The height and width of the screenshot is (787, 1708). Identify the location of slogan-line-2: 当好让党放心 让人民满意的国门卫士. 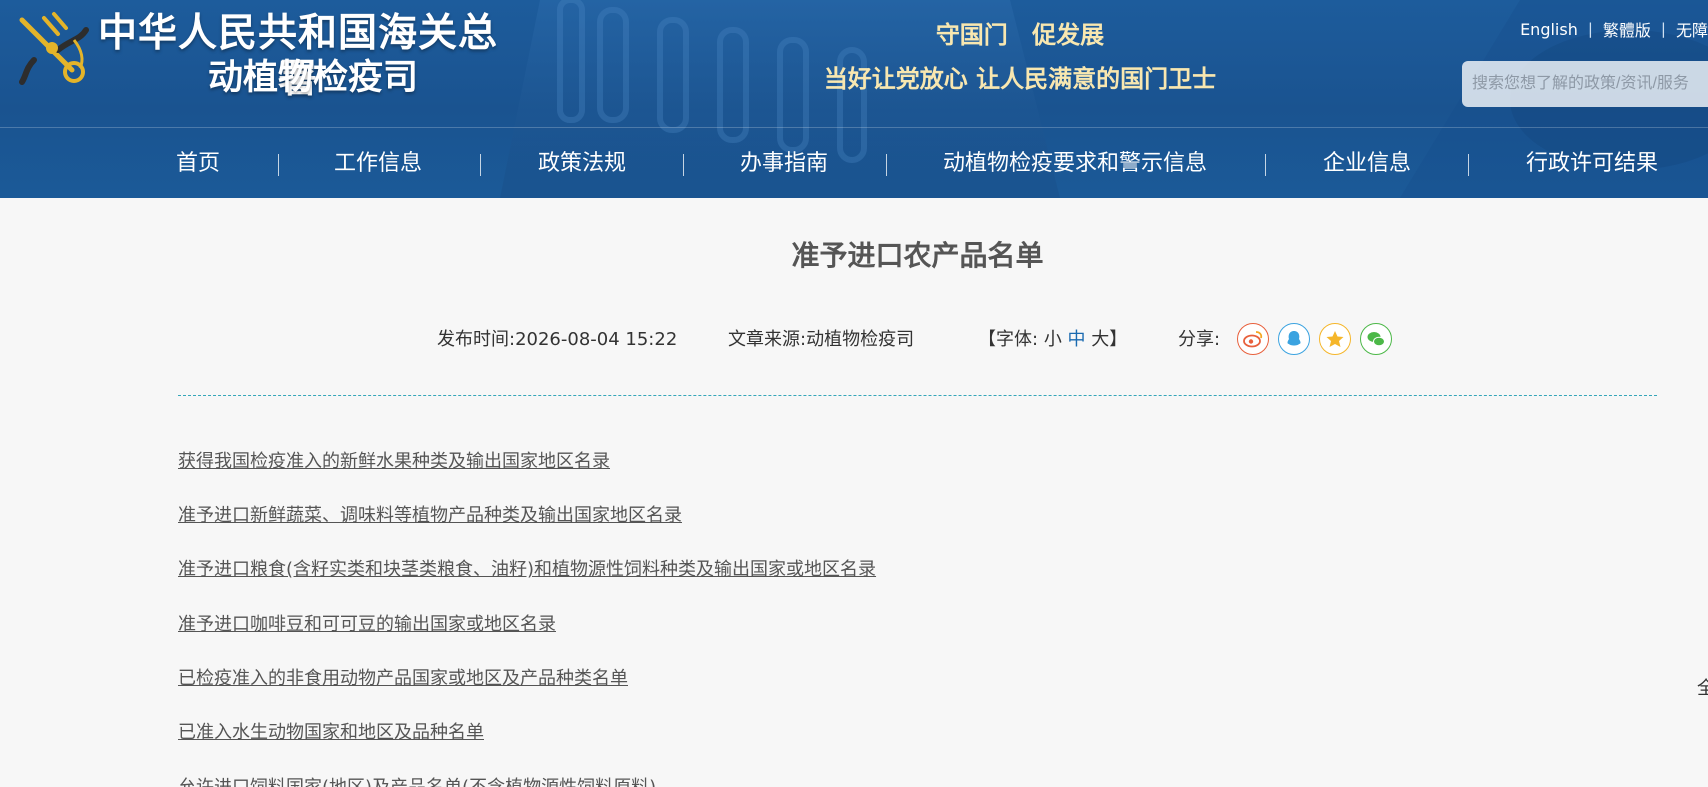
(1020, 79).